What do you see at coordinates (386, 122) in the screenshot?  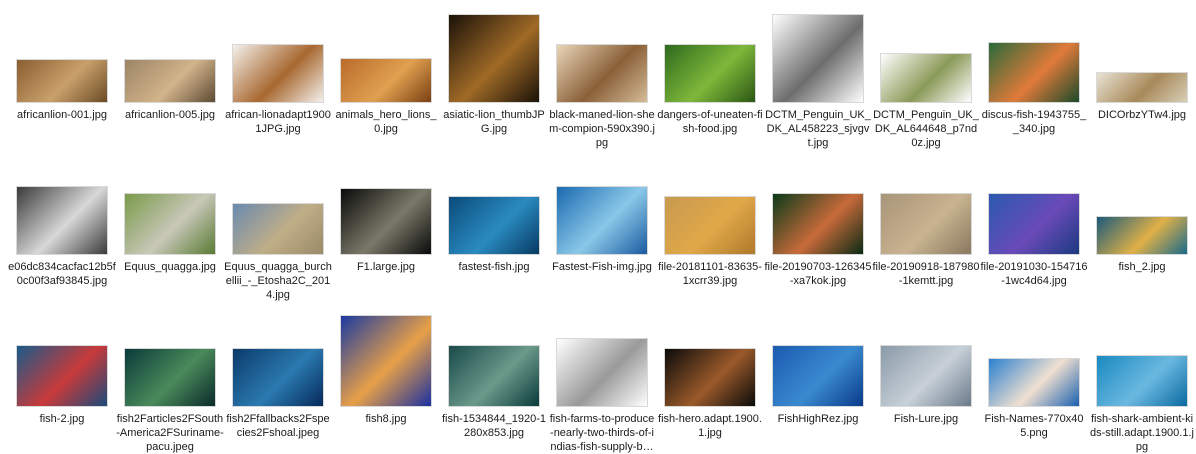 I see `file-name-label: animals_hero_lions_0.jpg` at bounding box center [386, 122].